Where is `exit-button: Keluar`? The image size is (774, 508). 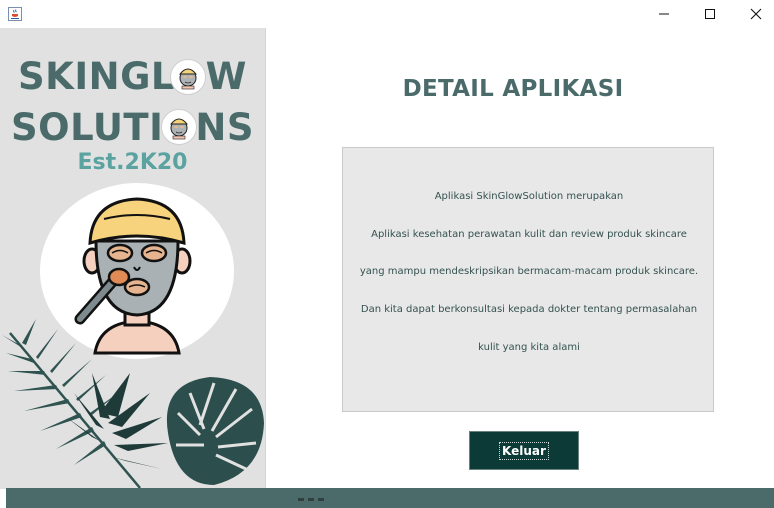
exit-button: Keluar is located at coordinates (524, 450).